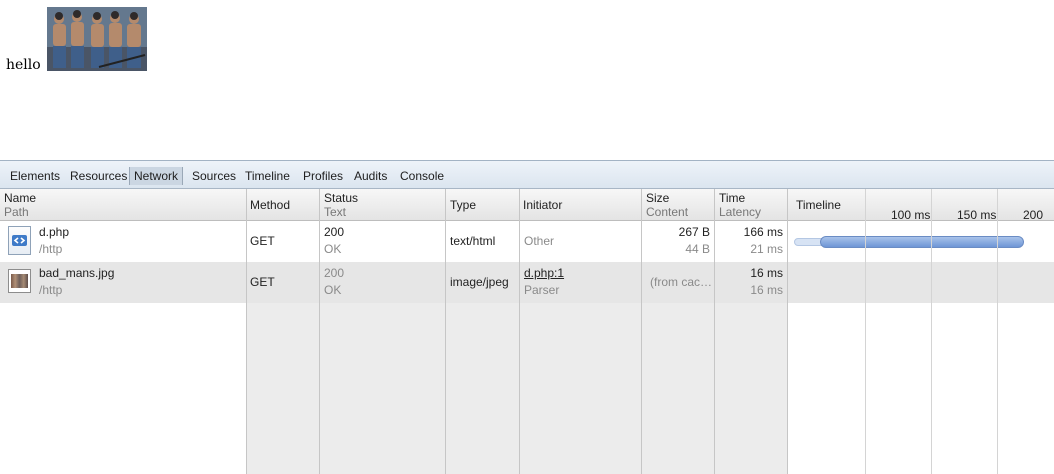 The height and width of the screenshot is (474, 1054). Describe the element at coordinates (20, 198) in the screenshot. I see `column-header-name-title: Name` at that location.